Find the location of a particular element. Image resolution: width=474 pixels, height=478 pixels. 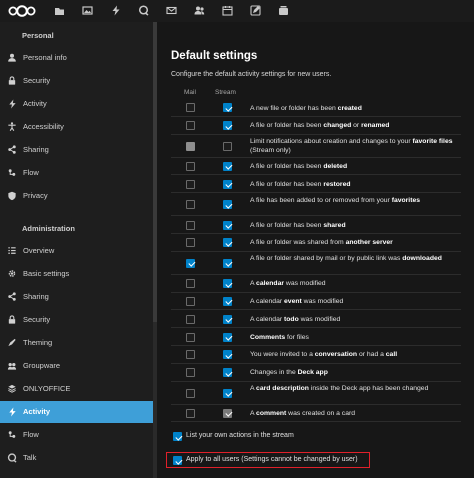

share-icon is located at coordinates (12, 150).